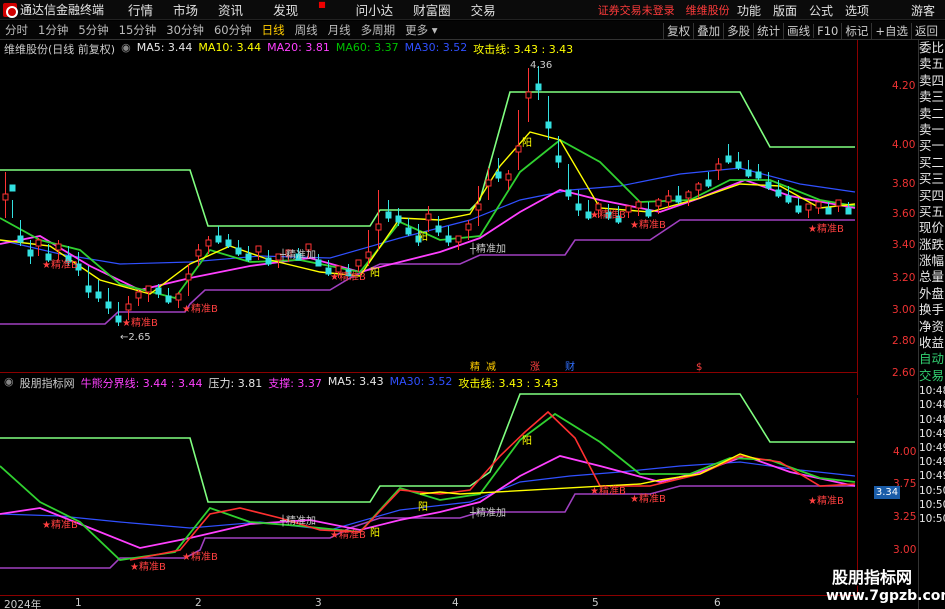 The height and width of the screenshot is (609, 945). What do you see at coordinates (749, 10) in the screenshot?
I see `menu-function: 功能` at bounding box center [749, 10].